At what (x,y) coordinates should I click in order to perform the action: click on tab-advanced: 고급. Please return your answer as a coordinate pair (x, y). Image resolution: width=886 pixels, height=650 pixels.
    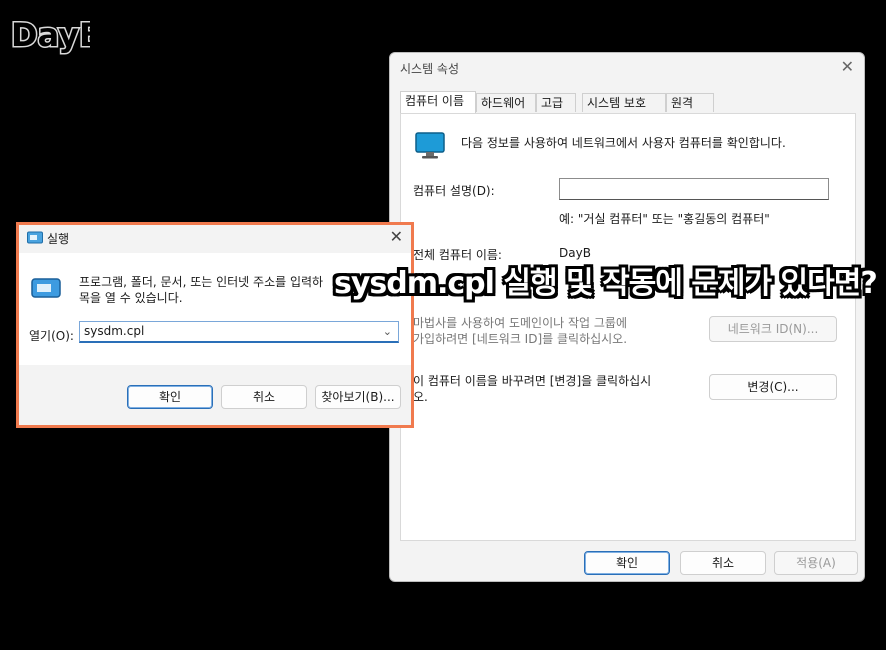
    Looking at the image, I should click on (556, 102).